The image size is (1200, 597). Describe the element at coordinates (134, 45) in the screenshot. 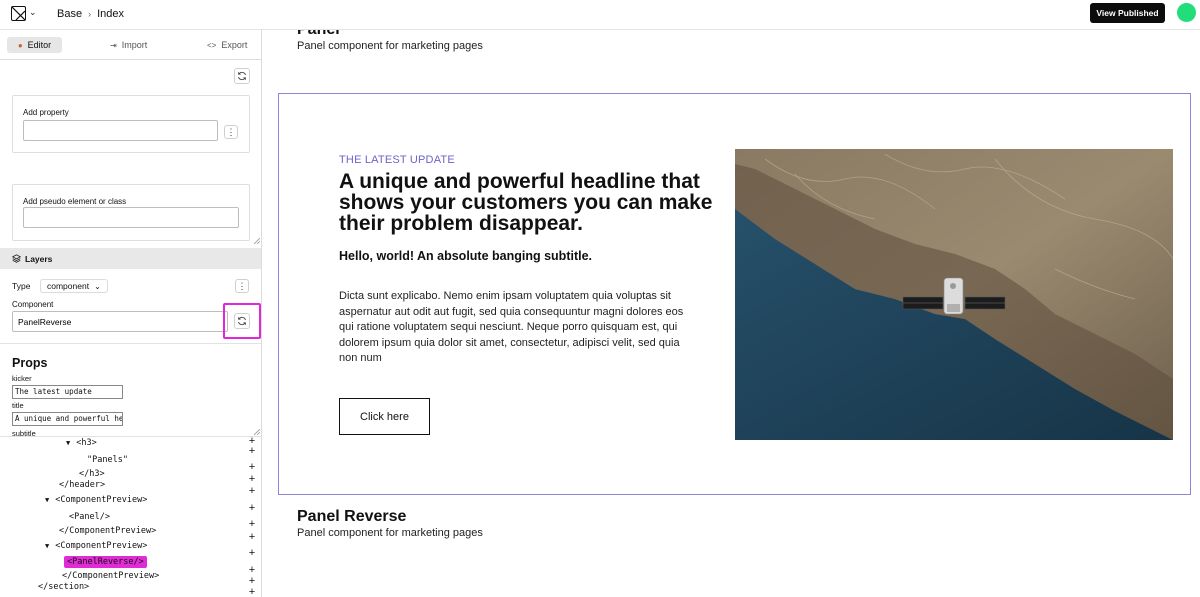

I see `tab-import-label: Import` at that location.